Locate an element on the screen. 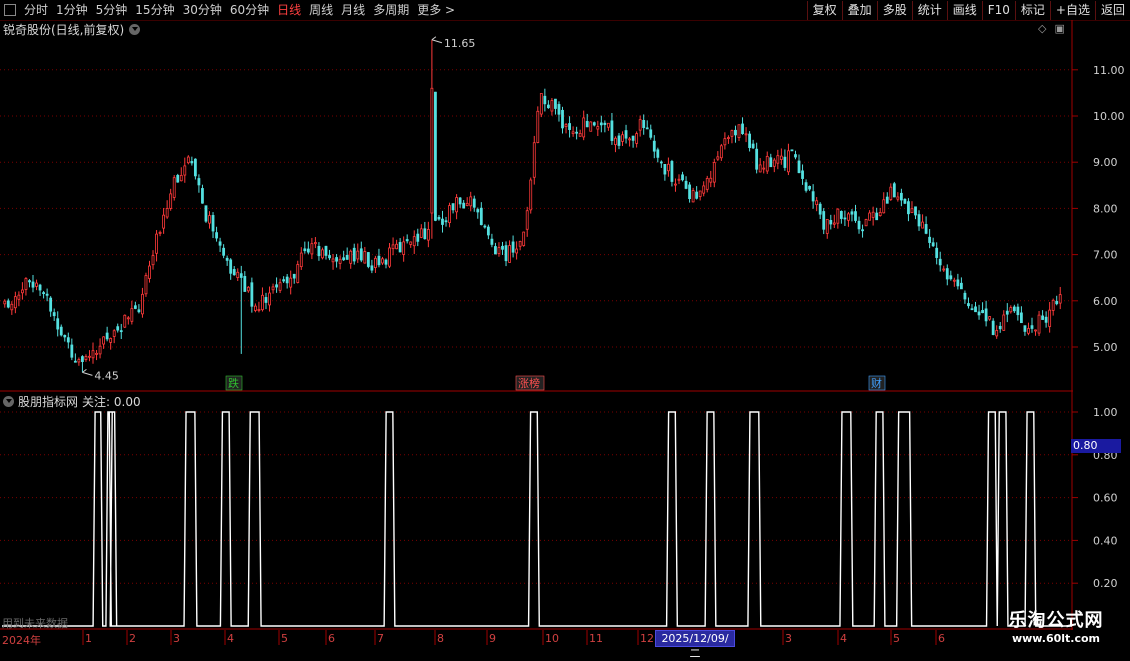 This screenshot has height=661, width=1130. month-label: 10 is located at coordinates (552, 638).